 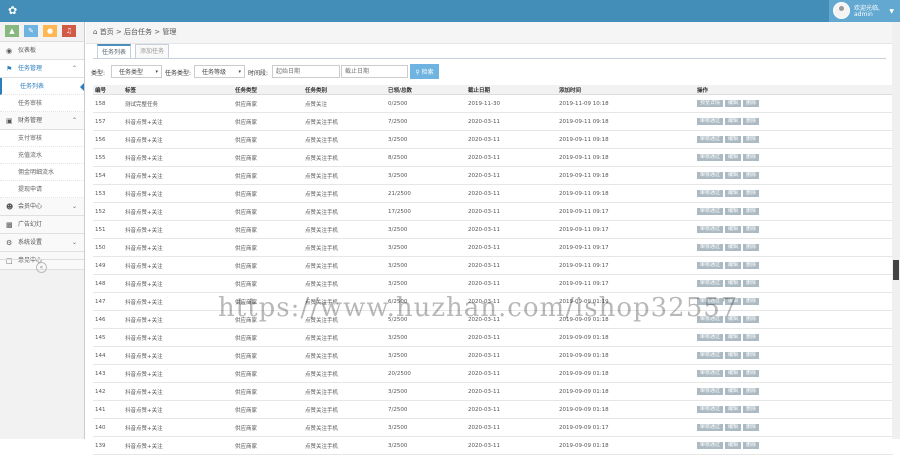 What do you see at coordinates (42, 69) in the screenshot?
I see `sidebar-item-task: ⚑ 任务管理 ⌃` at bounding box center [42, 69].